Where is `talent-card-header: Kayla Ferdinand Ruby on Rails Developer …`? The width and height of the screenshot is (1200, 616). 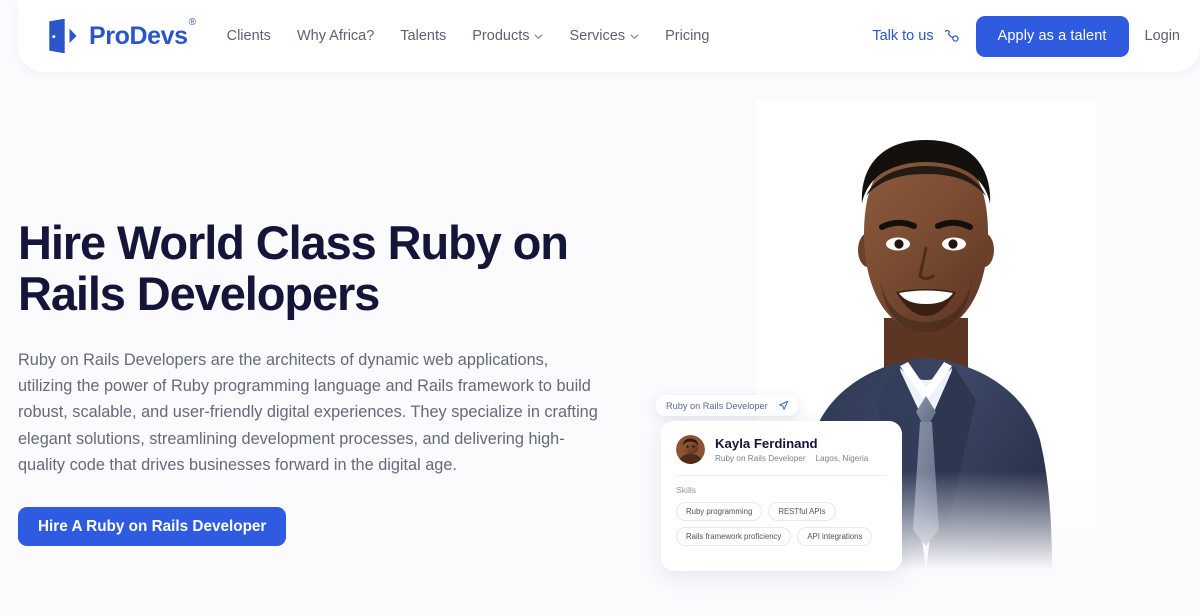 talent-card-header: Kayla Ferdinand Ruby on Rails Developer … is located at coordinates (781, 449).